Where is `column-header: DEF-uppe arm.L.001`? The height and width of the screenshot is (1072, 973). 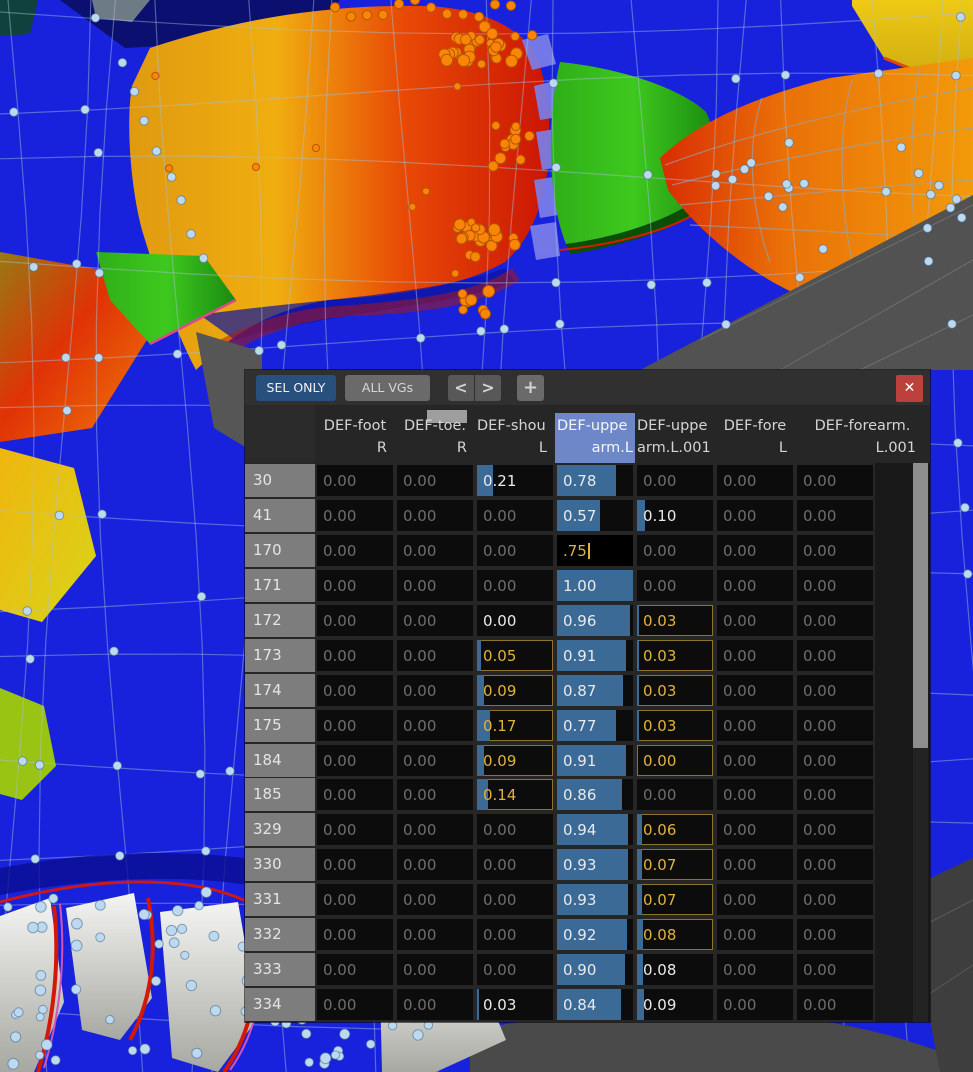 column-header: DEF-uppe arm.L.001 is located at coordinates (675, 434).